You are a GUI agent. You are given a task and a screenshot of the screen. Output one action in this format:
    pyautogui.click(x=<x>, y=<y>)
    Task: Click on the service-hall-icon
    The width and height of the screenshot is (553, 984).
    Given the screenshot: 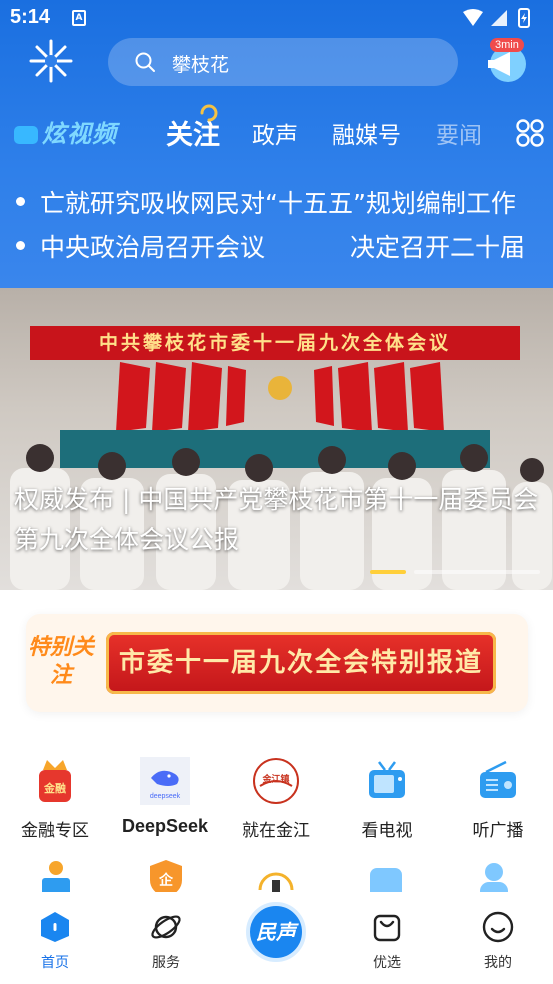 What is the action you would take?
    pyautogui.click(x=276, y=876)
    